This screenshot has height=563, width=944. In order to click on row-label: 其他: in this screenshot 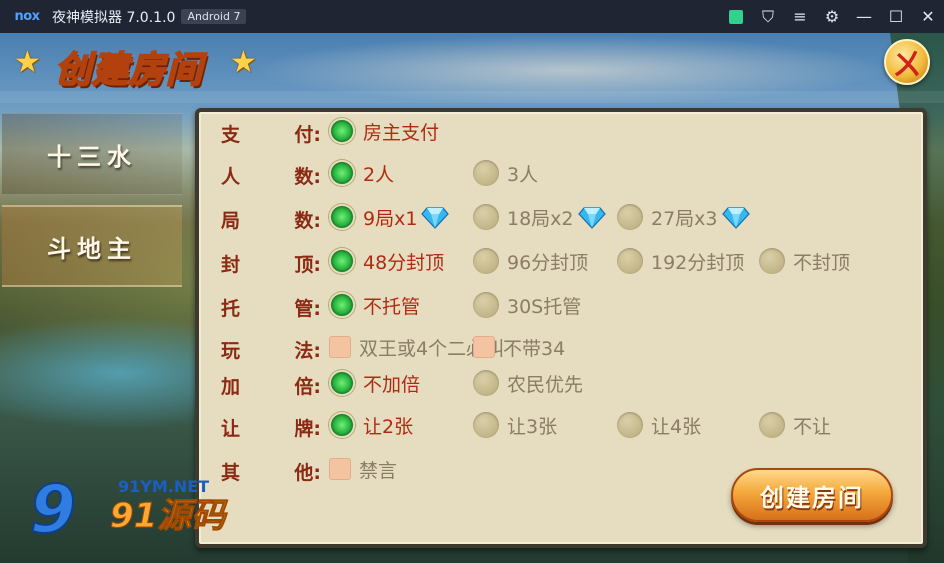, I will do `click(271, 471)`.